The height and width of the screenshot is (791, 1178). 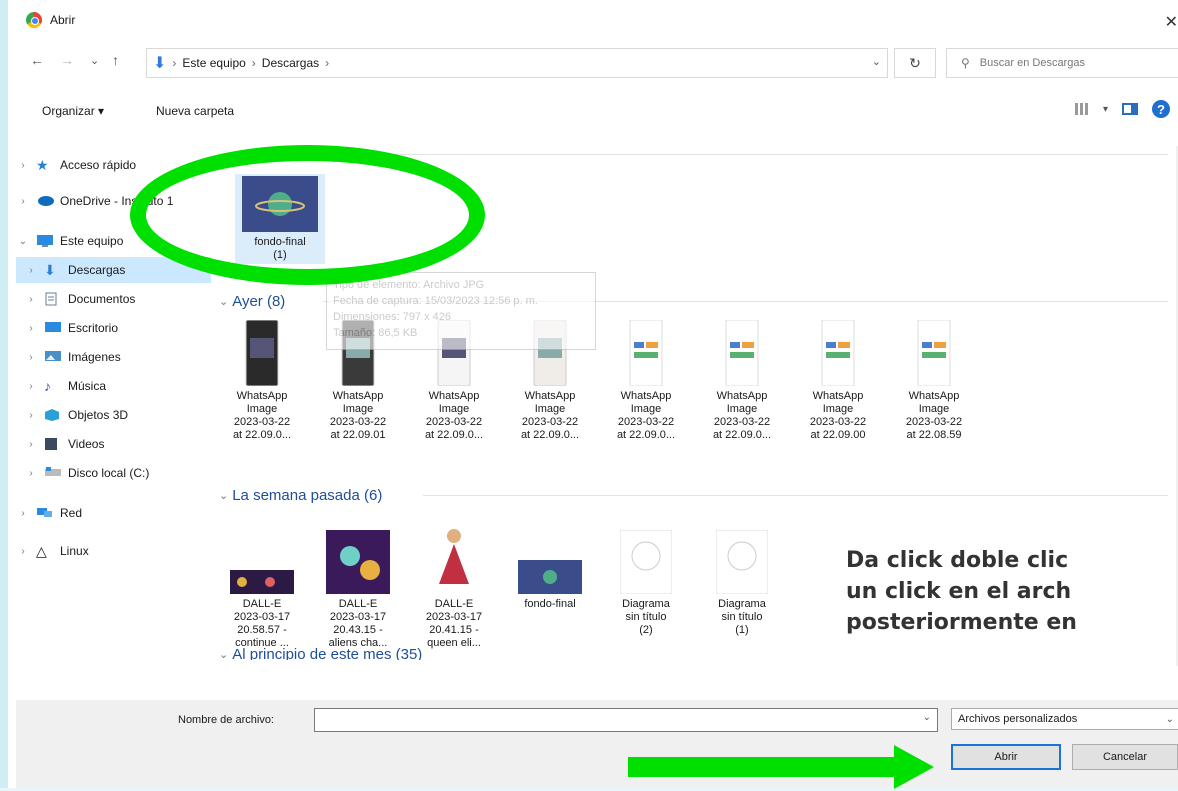 I want to click on sidebar-item-label: Objetos 3D, so click(x=98, y=415).